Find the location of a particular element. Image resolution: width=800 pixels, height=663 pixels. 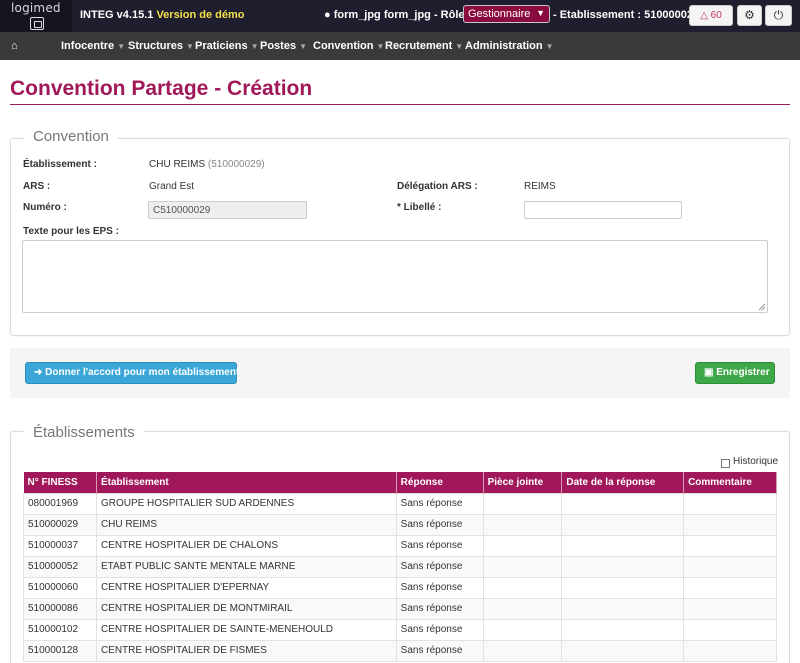

historique-checkbox is located at coordinates (725, 463).